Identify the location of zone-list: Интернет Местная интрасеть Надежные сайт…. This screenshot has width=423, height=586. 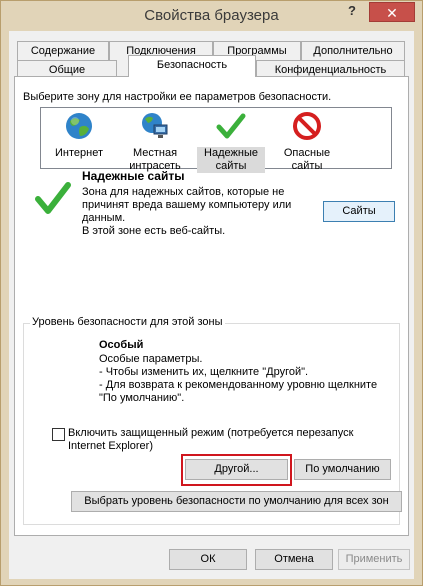
(216, 140).